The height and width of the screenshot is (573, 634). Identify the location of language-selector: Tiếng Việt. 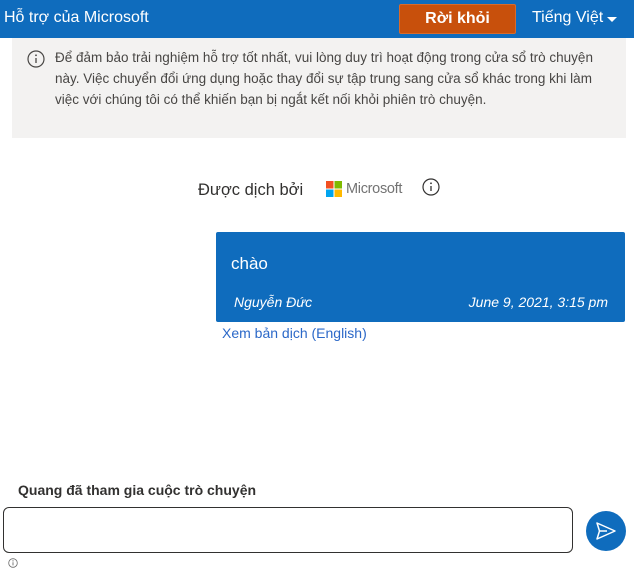
(575, 18).